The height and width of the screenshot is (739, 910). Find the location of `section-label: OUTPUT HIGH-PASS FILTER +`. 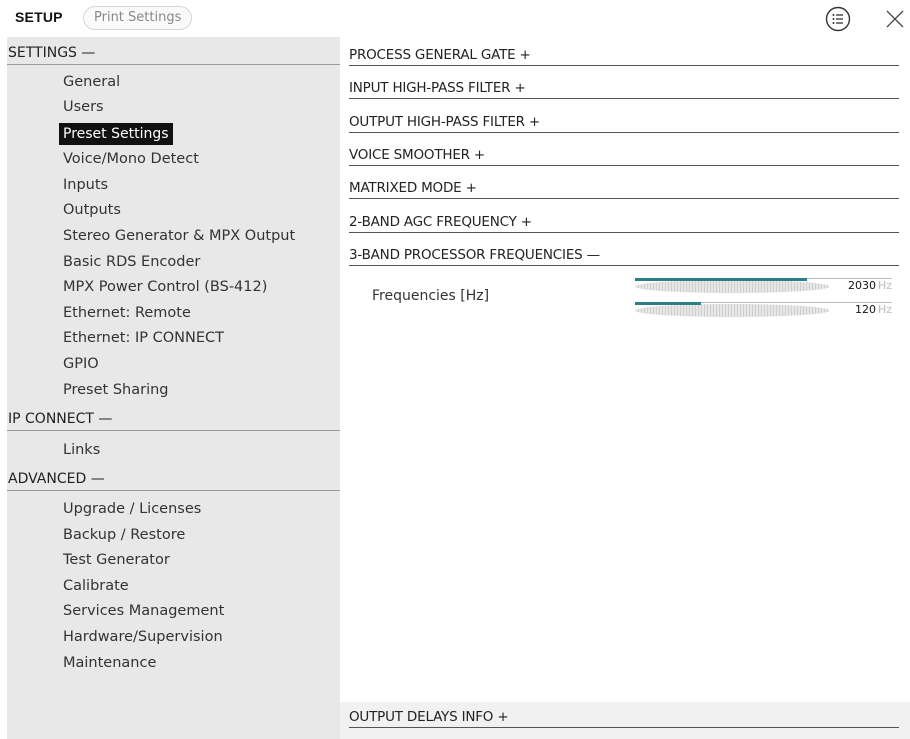

section-label: OUTPUT HIGH-PASS FILTER + is located at coordinates (445, 122).